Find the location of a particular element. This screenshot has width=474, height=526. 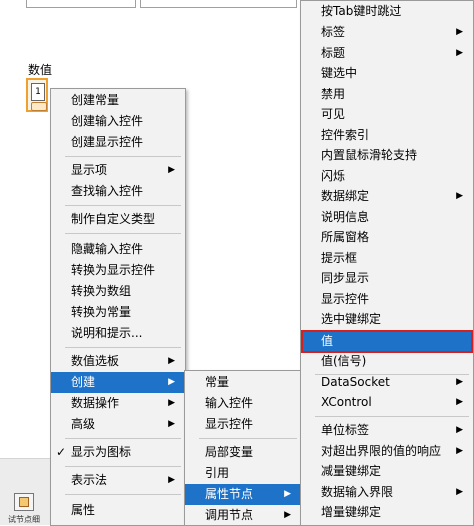

menu-item-label: 高级 is located at coordinates (83, 424).